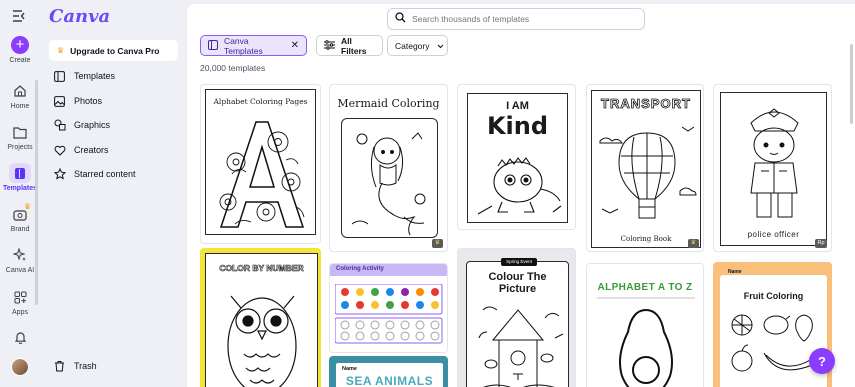 This screenshot has height=387, width=855. What do you see at coordinates (20, 45) in the screenshot?
I see `plus-icon: +` at bounding box center [20, 45].